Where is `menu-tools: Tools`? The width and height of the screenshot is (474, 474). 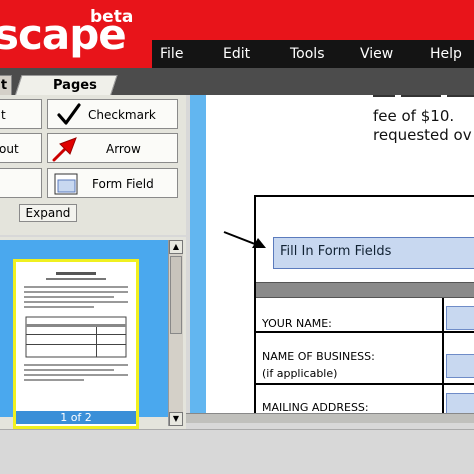 menu-tools: Tools is located at coordinates (307, 54).